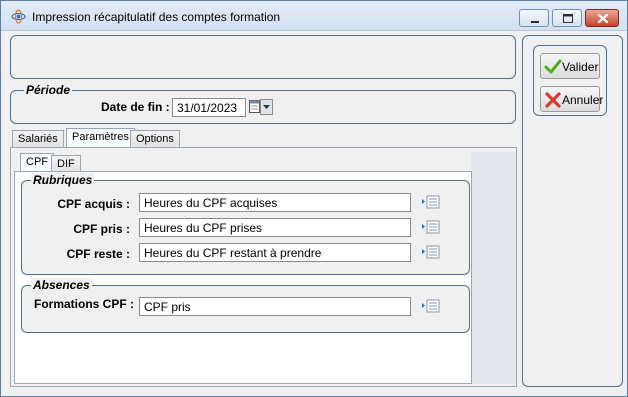 Image resolution: width=628 pixels, height=397 pixels. Describe the element at coordinates (553, 100) in the screenshot. I see `red-x-icon` at that location.